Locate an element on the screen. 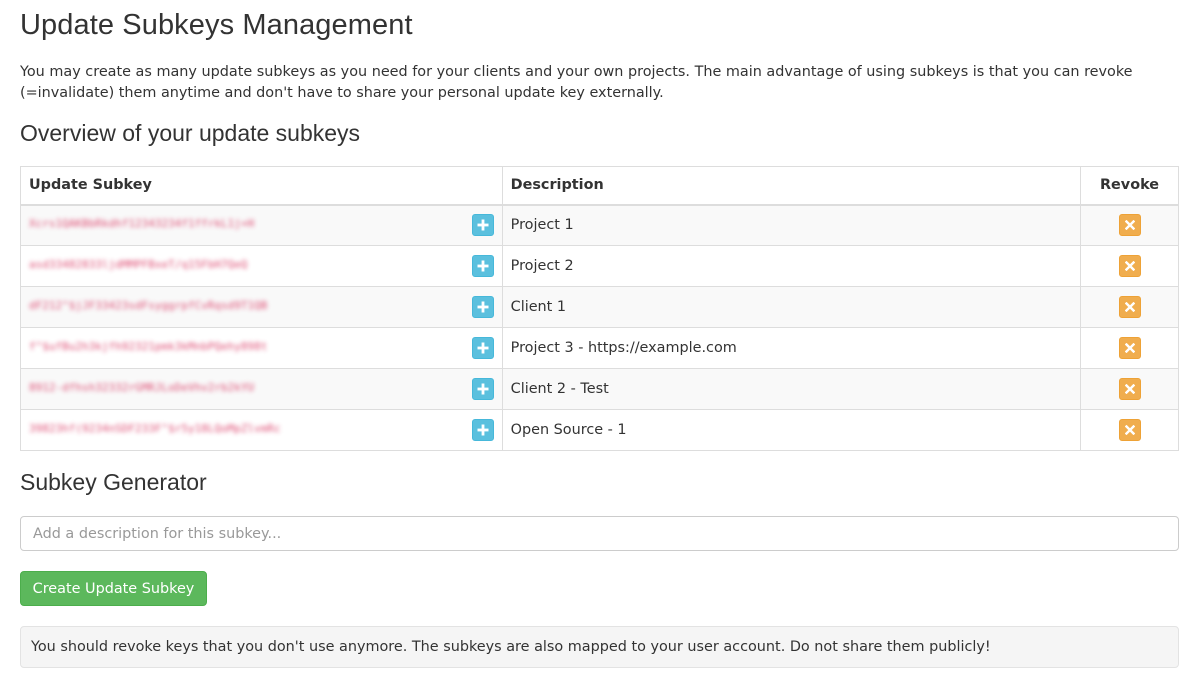 This screenshot has width=1200, height=685. description-cell: Project 1 is located at coordinates (791, 225).